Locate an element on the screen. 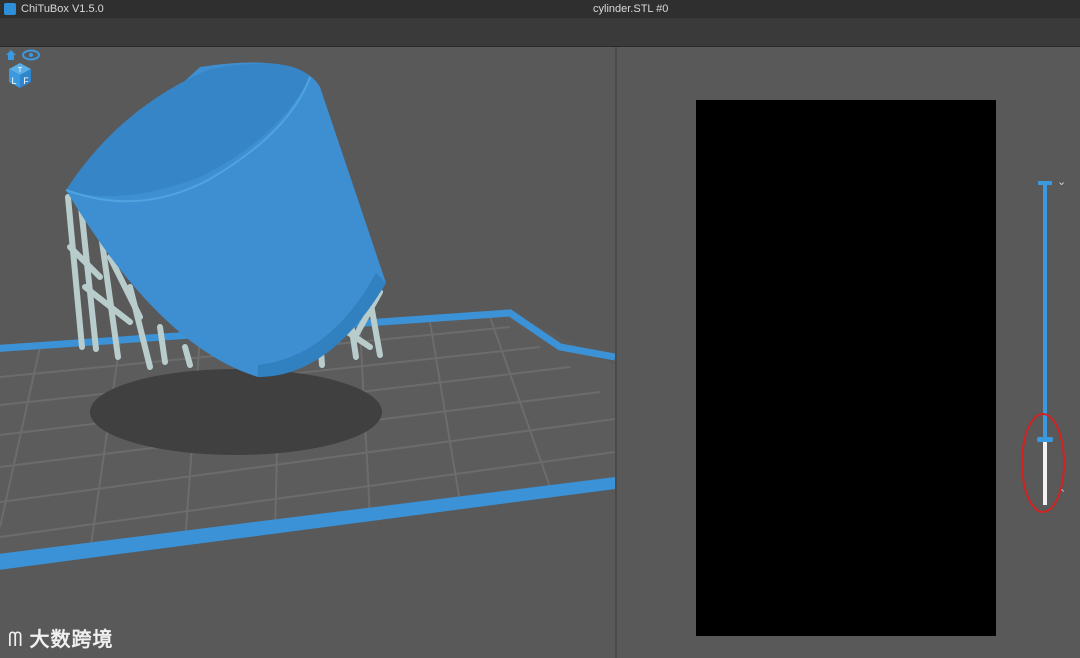 This screenshot has width=1080, height=658. view-cube: T L F is located at coordinates (21, 68).